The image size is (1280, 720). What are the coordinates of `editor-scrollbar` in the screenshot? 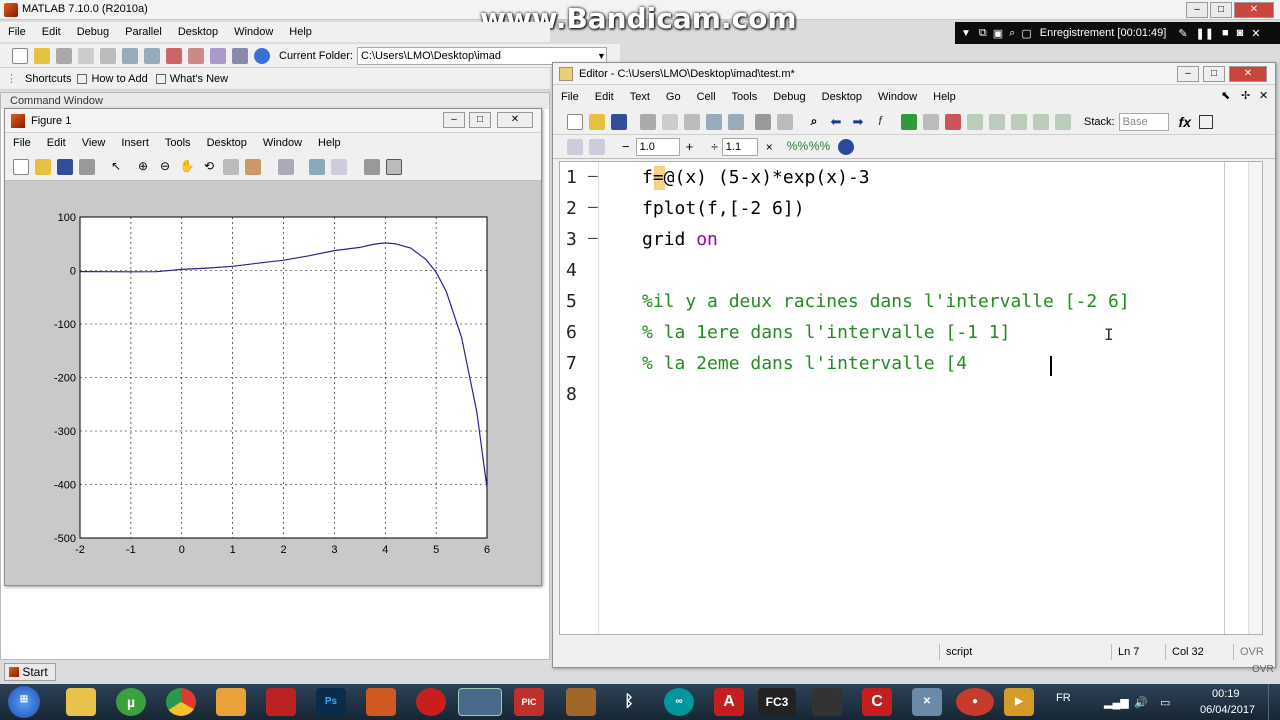 It's located at (1255, 398).